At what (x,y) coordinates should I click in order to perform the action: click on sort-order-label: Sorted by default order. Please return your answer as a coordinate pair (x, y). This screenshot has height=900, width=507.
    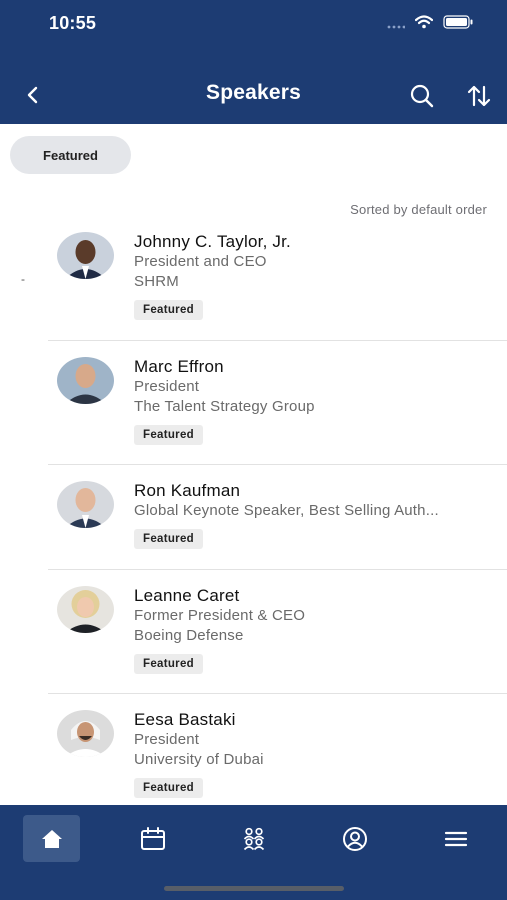
    Looking at the image, I should click on (418, 209).